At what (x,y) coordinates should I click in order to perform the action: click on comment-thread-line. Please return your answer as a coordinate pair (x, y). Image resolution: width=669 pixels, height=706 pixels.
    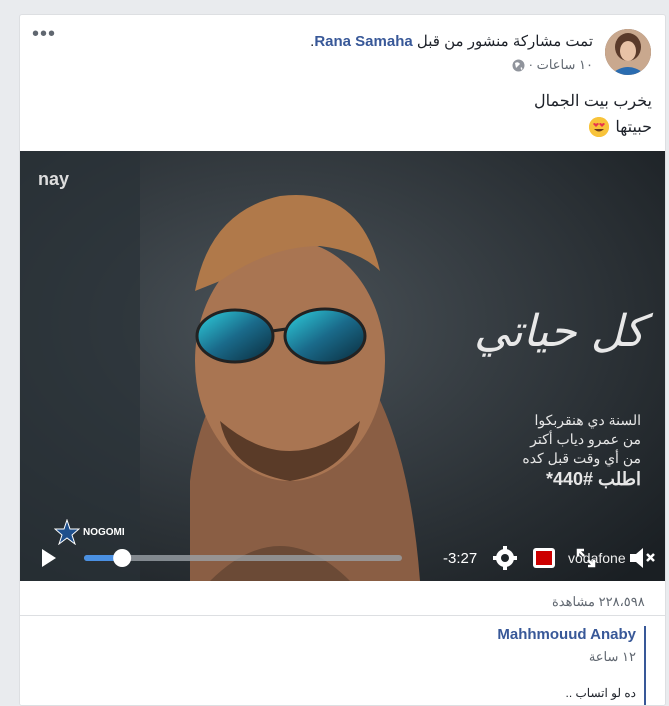
    Looking at the image, I should click on (645, 665).